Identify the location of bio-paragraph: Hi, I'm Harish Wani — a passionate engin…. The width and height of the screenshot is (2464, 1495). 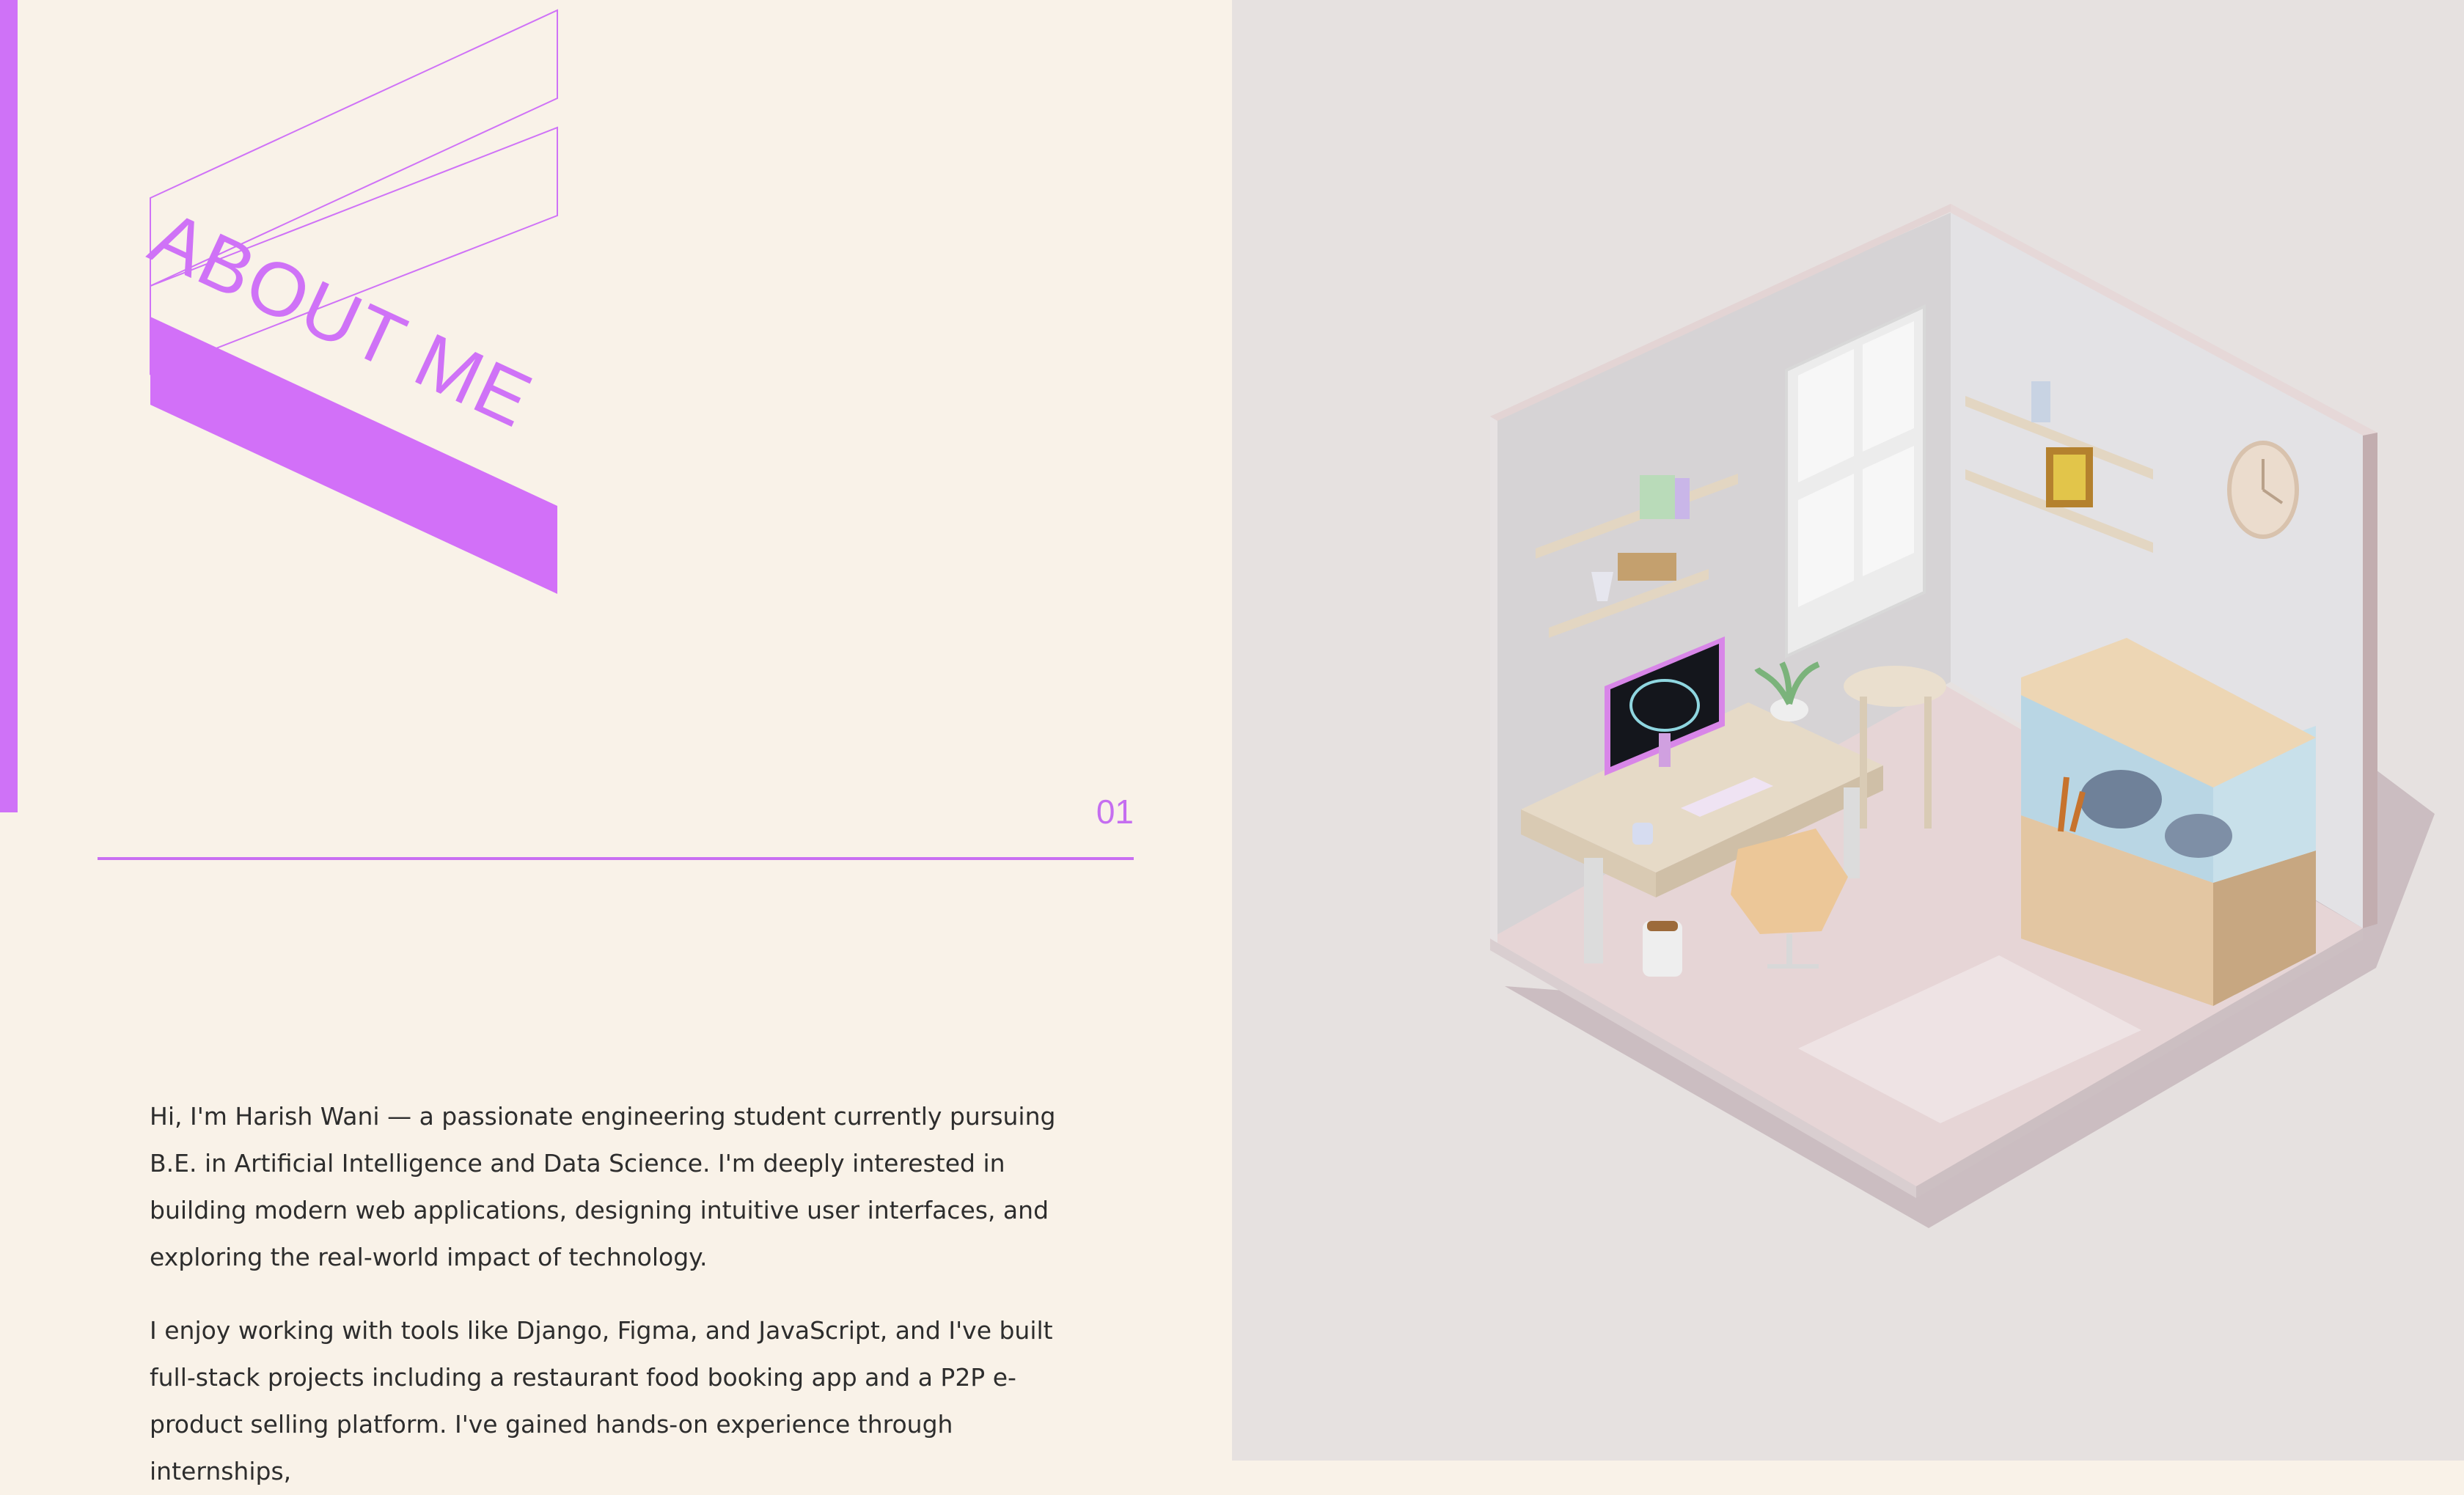
(603, 1186).